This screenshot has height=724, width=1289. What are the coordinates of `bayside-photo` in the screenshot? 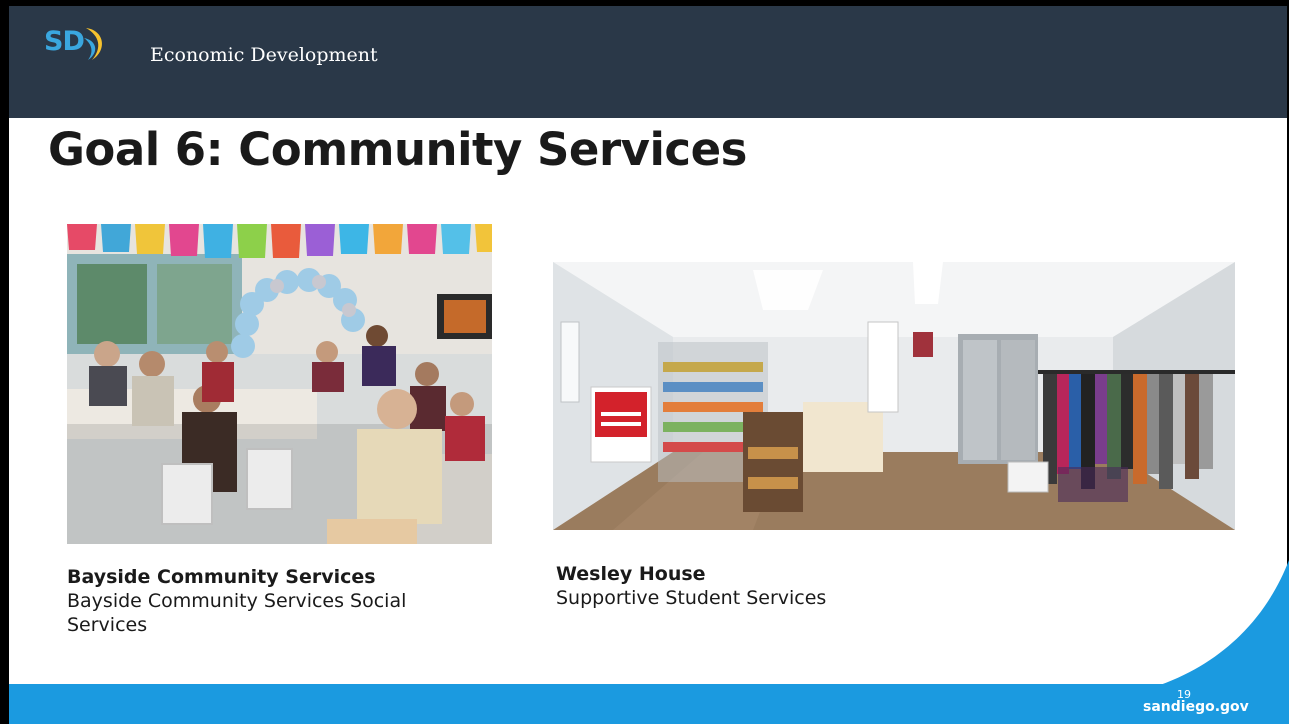 It's located at (279, 384).